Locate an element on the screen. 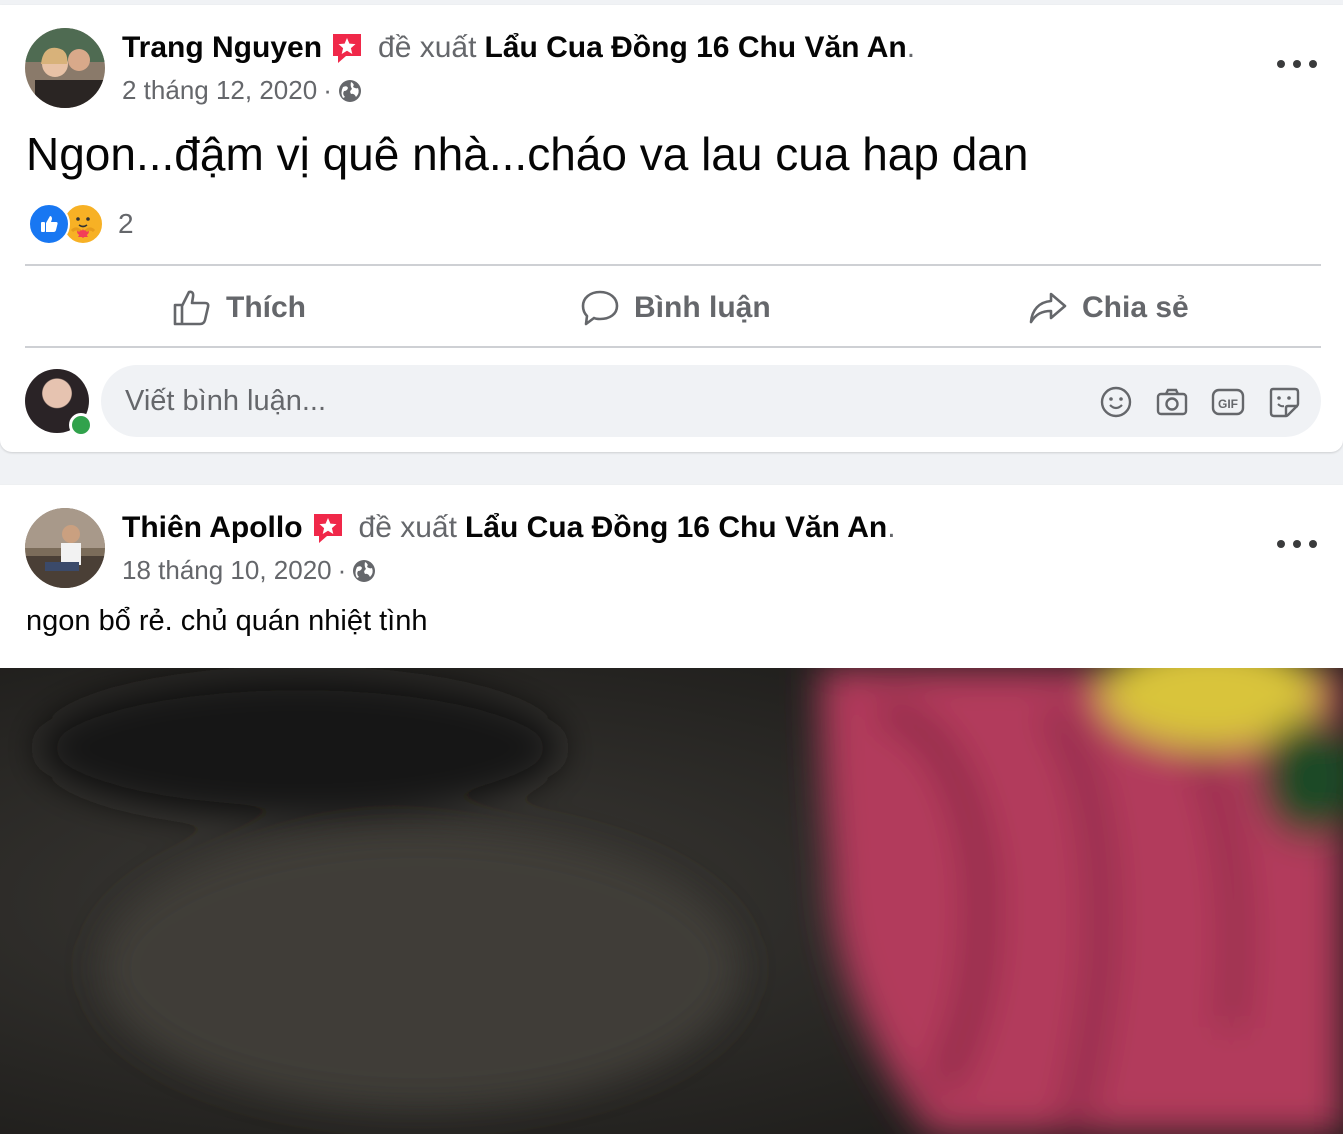 The height and width of the screenshot is (1134, 1343). svg-text: GIF is located at coordinates (1228, 404).